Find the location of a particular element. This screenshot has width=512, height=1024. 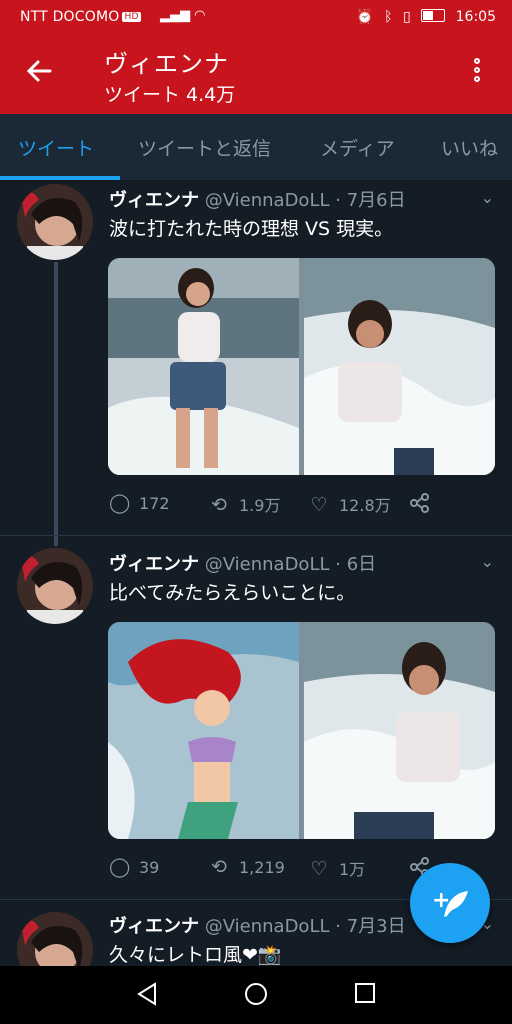

carrier-label: NTT DOCOMO HD is located at coordinates (80, 17).